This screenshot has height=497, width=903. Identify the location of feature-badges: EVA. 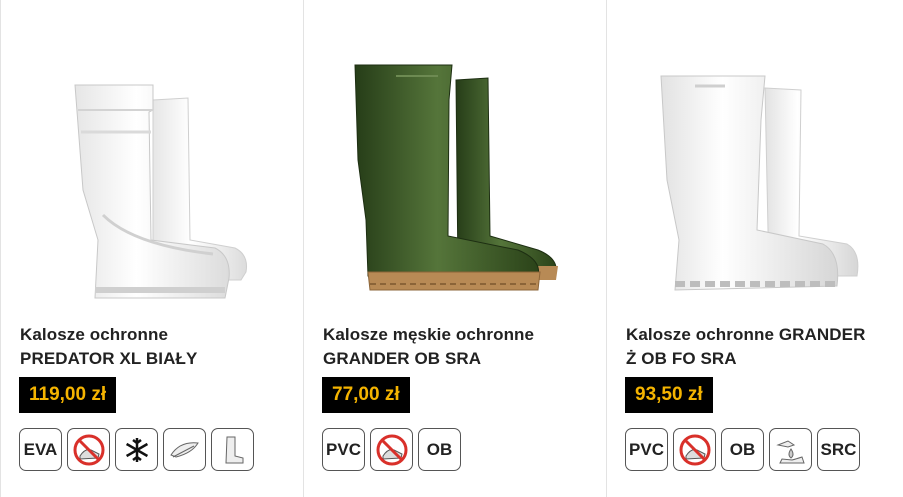
(136, 449).